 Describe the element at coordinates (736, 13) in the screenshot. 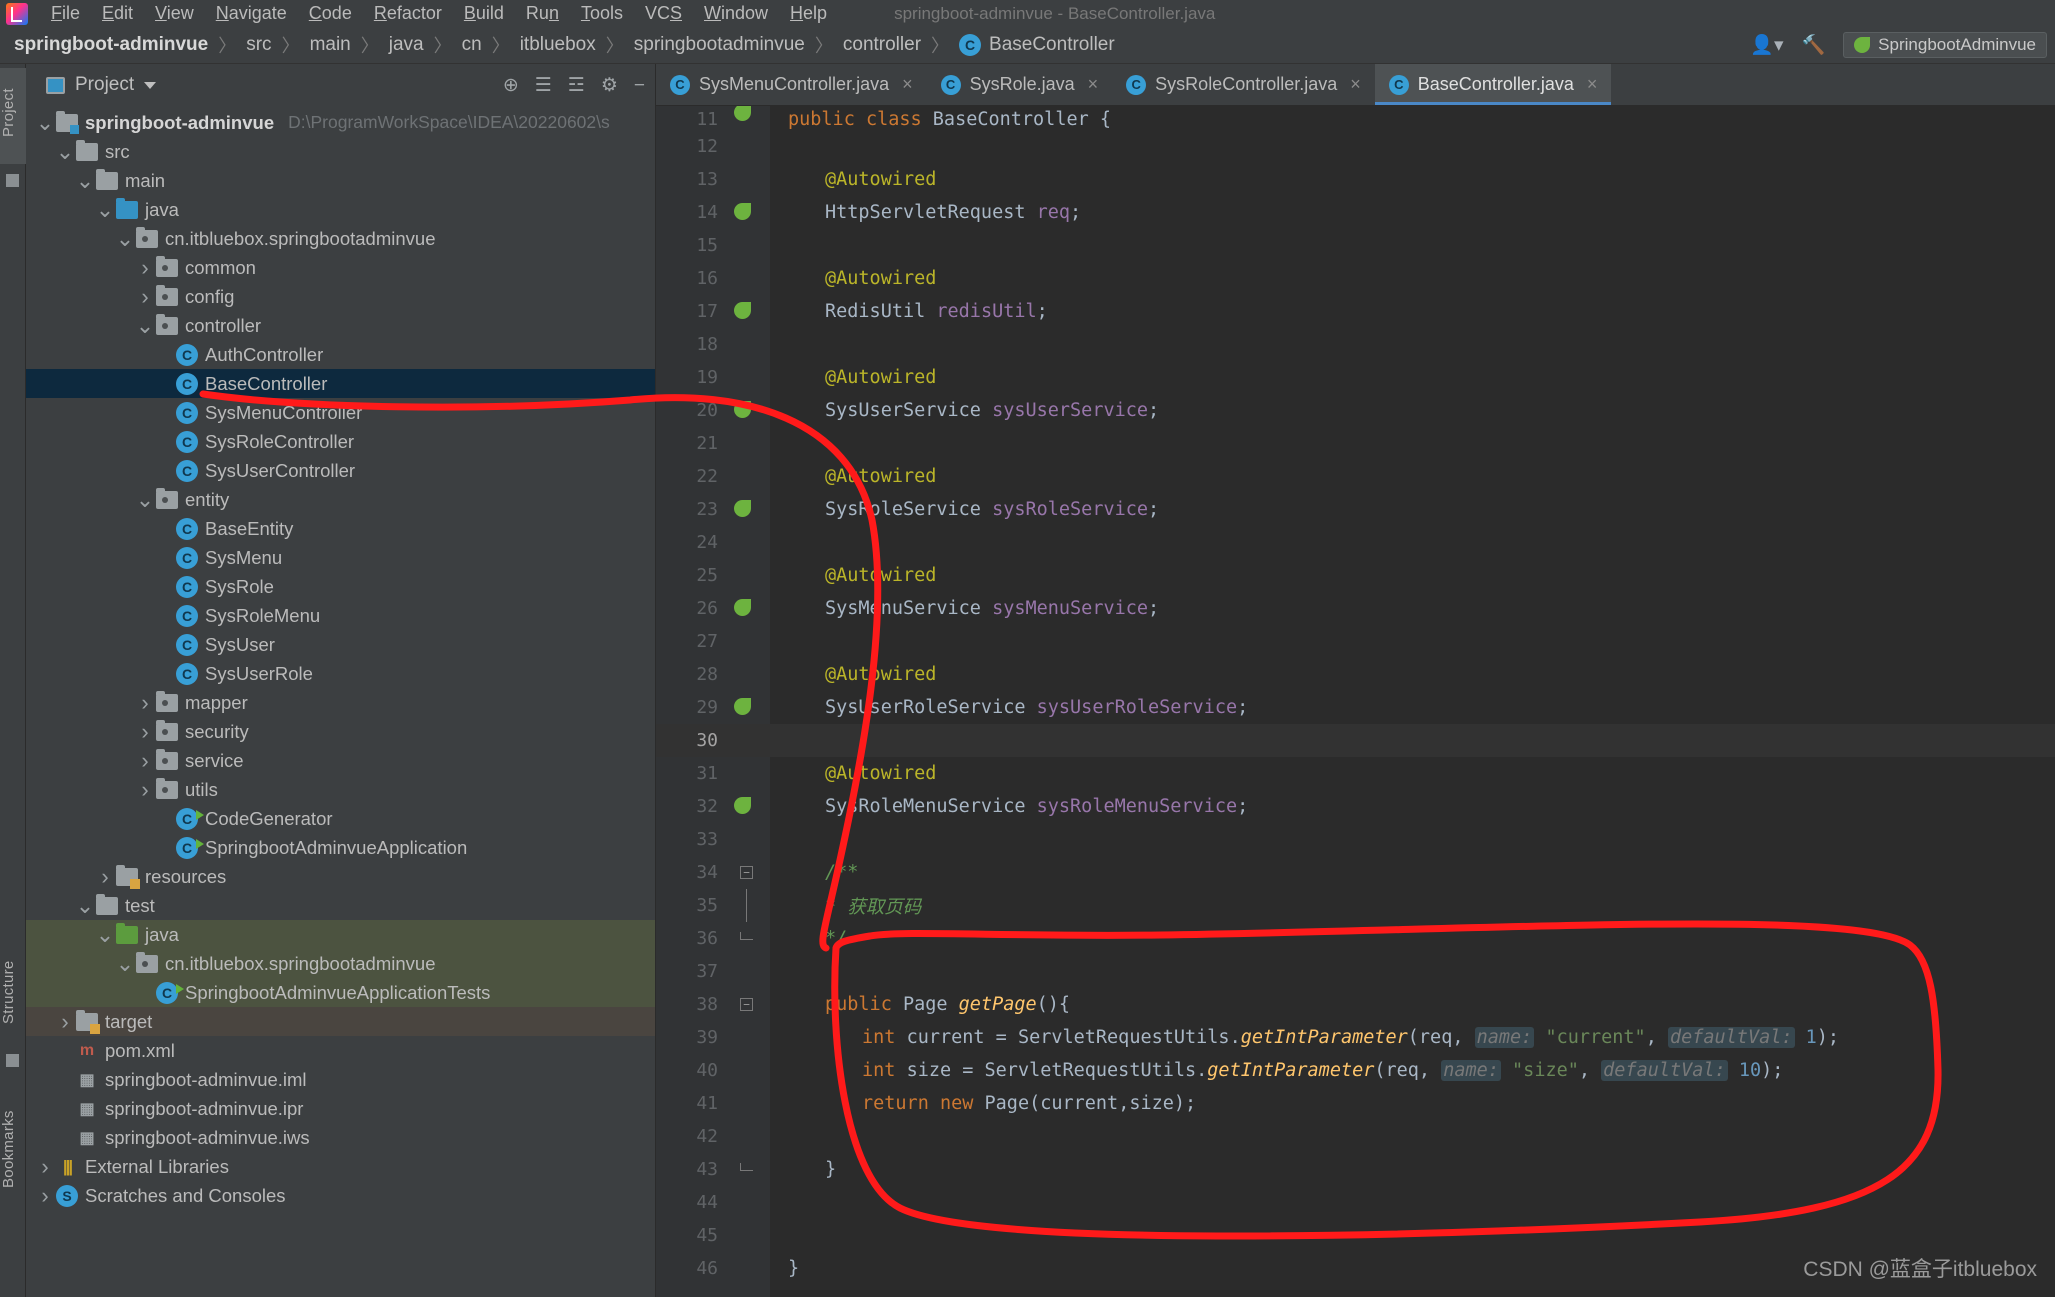

I see `menu-item-window: Window` at that location.